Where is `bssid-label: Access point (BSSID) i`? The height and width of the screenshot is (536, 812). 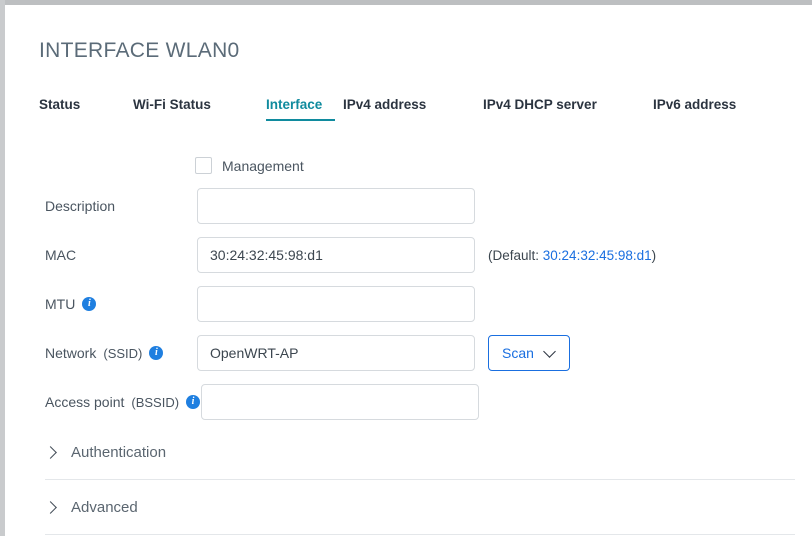
bssid-label: Access point (BSSID) i is located at coordinates (123, 402).